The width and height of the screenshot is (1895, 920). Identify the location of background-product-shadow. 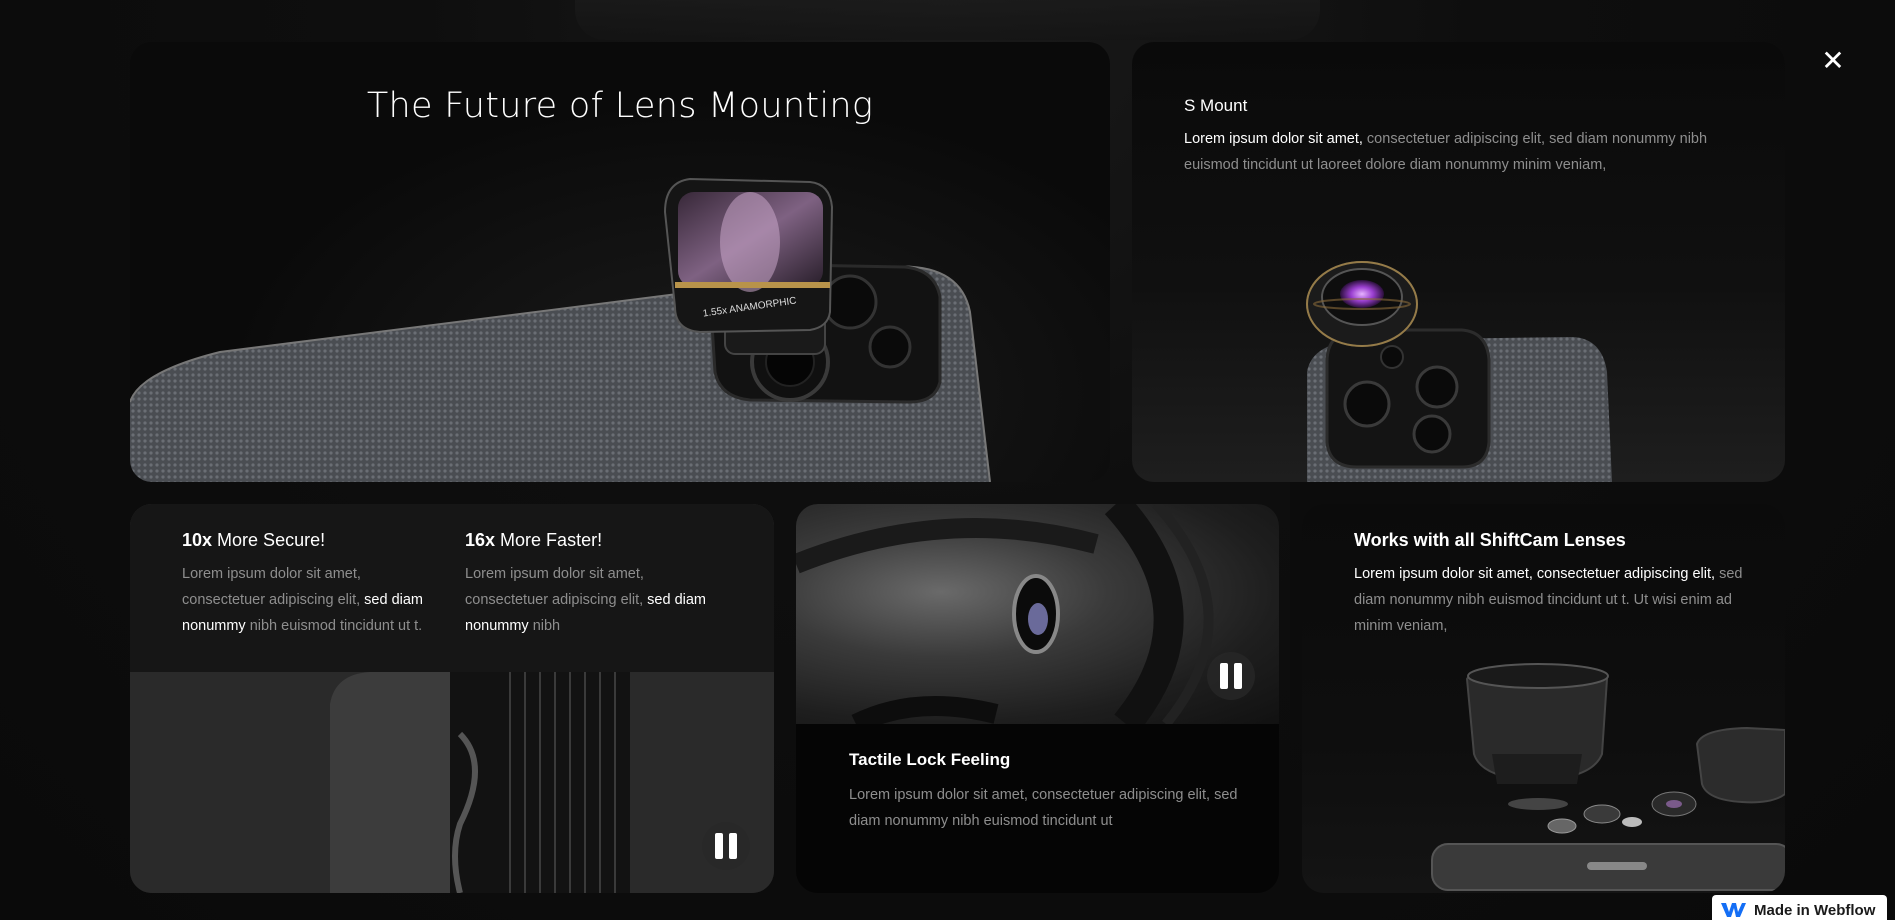
(947, 20).